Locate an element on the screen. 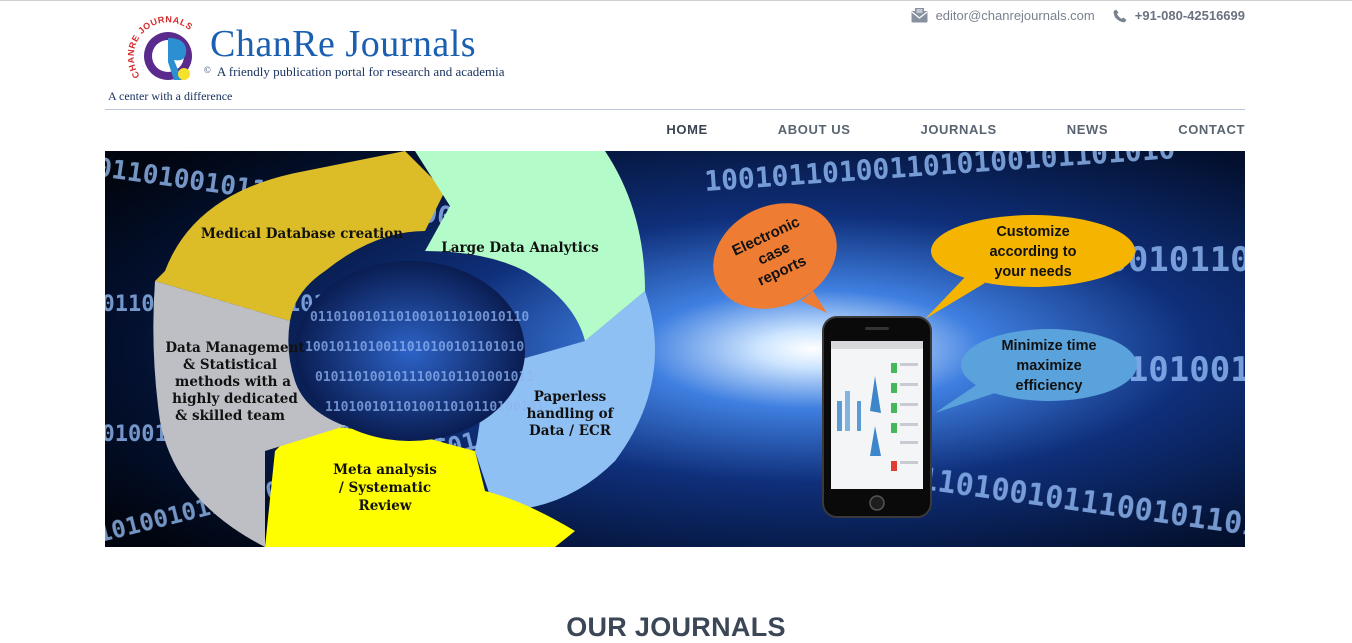 The image size is (1352, 643). motto: A center with a difference is located at coordinates (170, 96).